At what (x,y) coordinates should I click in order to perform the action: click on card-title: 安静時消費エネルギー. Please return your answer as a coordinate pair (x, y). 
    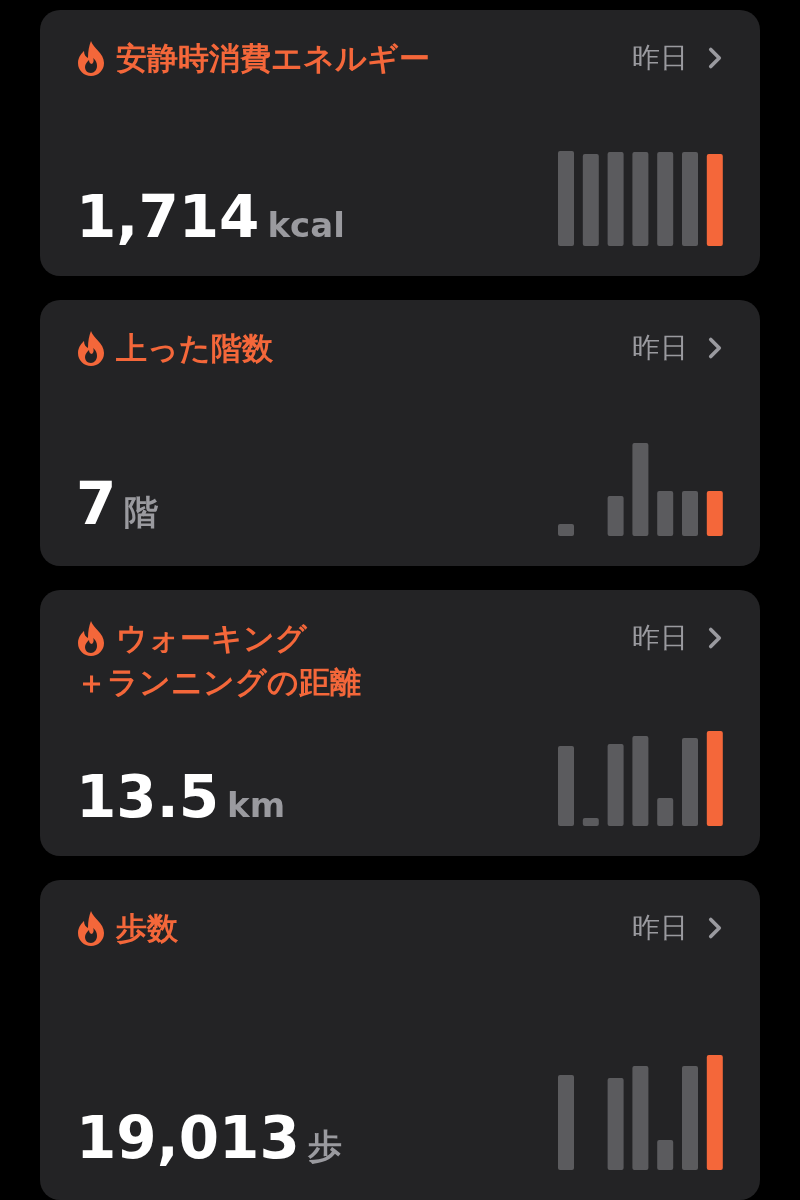
    Looking at the image, I should click on (273, 58).